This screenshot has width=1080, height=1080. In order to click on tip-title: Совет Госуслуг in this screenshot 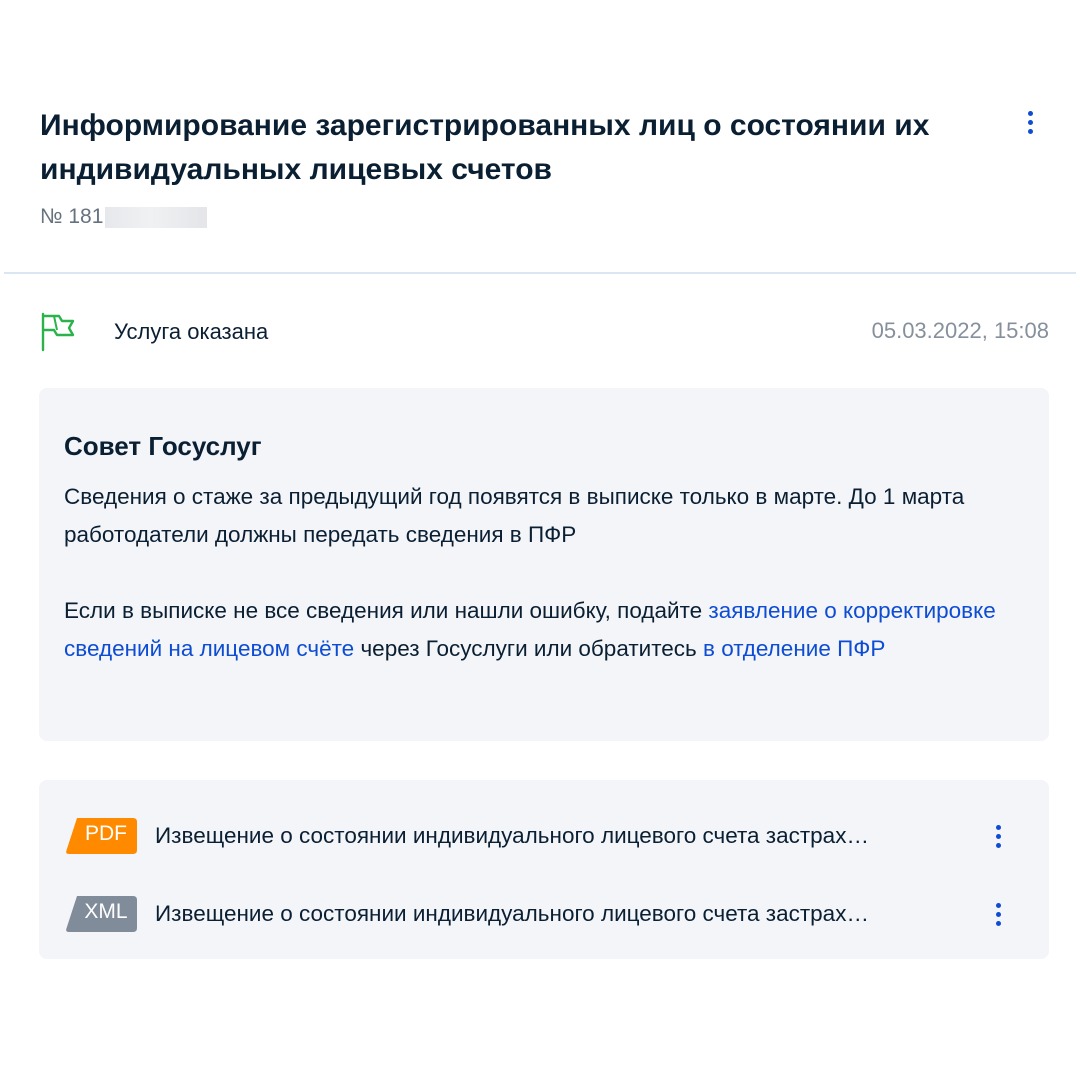, I will do `click(163, 446)`.